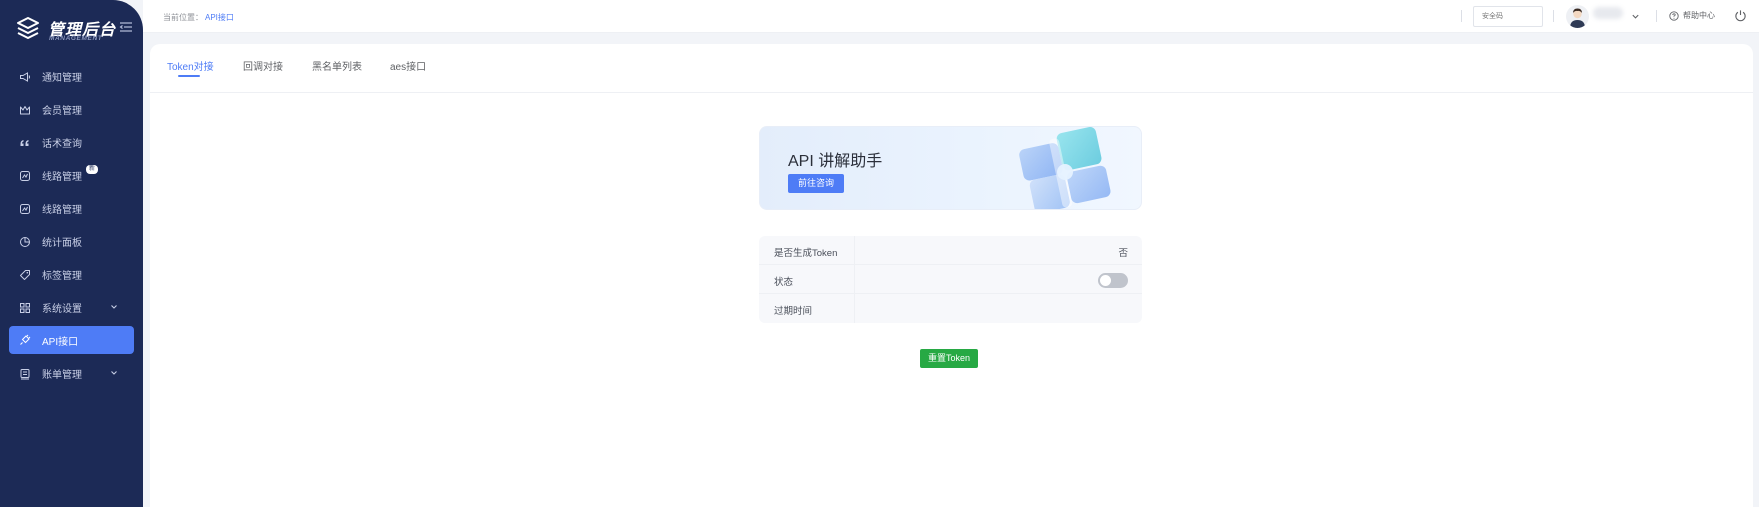  I want to click on sidebar-item-billing: 账单管理, so click(71, 373).